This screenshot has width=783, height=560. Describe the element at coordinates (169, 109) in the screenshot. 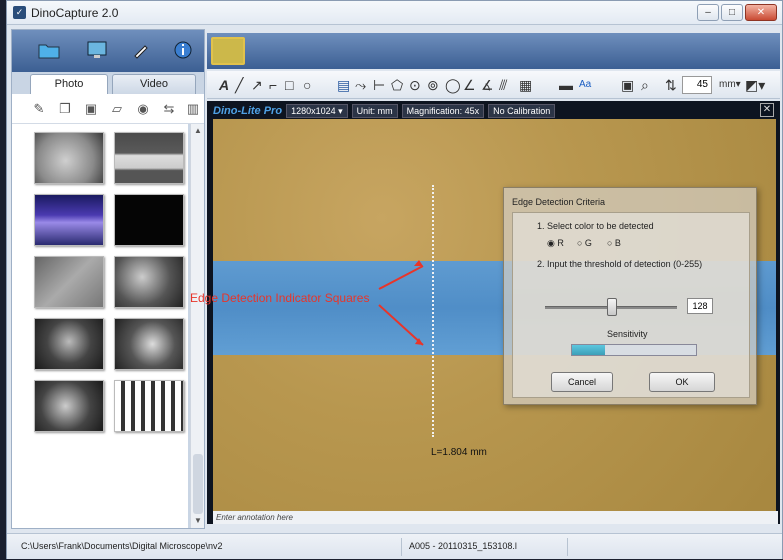

I see `shuffle-icon: ⇆` at that location.